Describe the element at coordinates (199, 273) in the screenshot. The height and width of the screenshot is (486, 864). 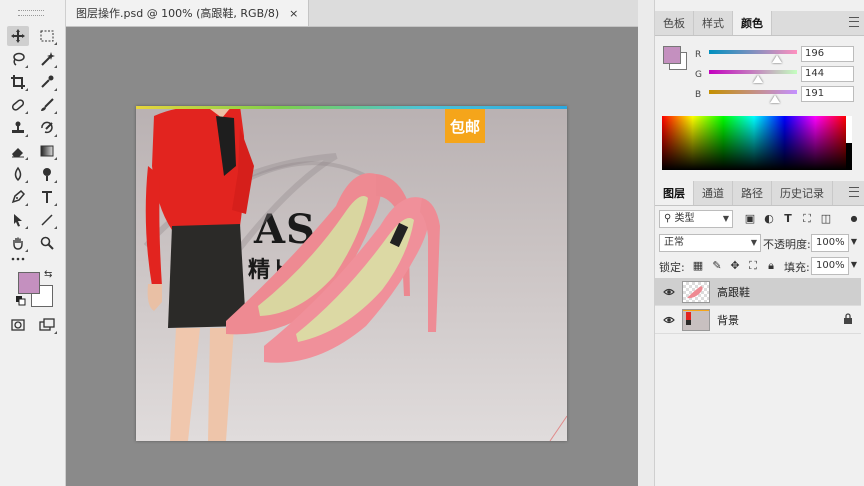
I see `model-figure` at that location.